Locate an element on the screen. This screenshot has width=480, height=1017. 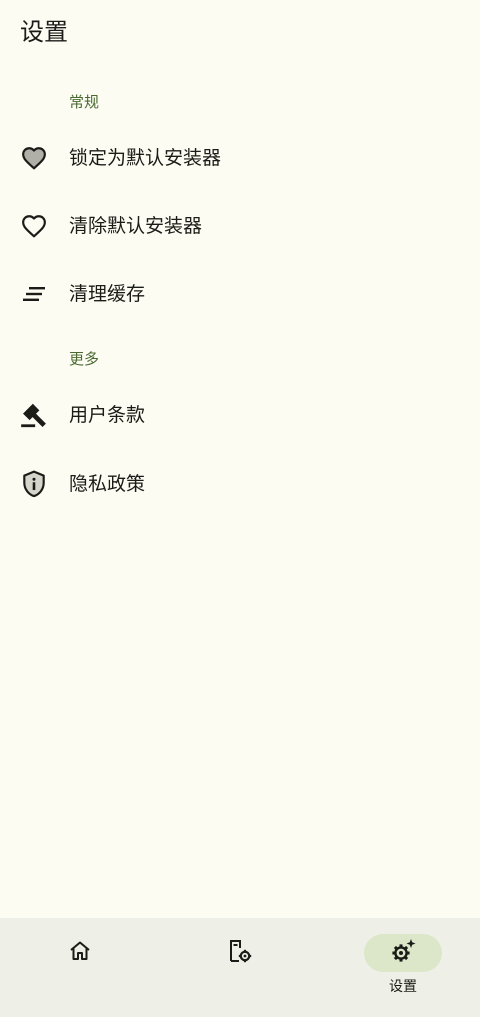
clear-cache-item: 清理缓存 is located at coordinates (240, 294).